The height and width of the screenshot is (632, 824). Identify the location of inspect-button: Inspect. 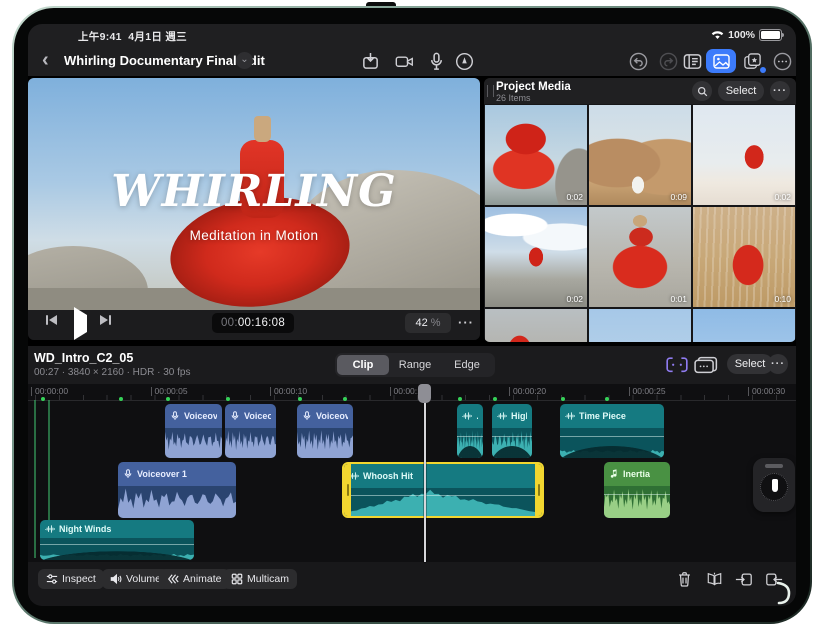
(71, 579).